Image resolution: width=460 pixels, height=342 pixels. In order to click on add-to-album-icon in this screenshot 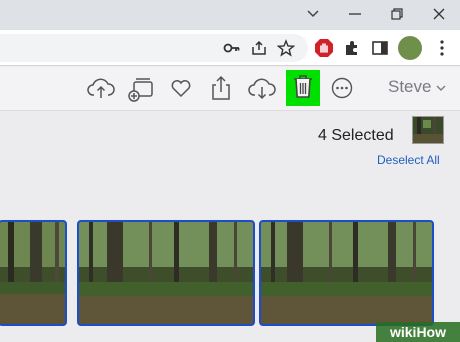, I will do `click(141, 88)`.